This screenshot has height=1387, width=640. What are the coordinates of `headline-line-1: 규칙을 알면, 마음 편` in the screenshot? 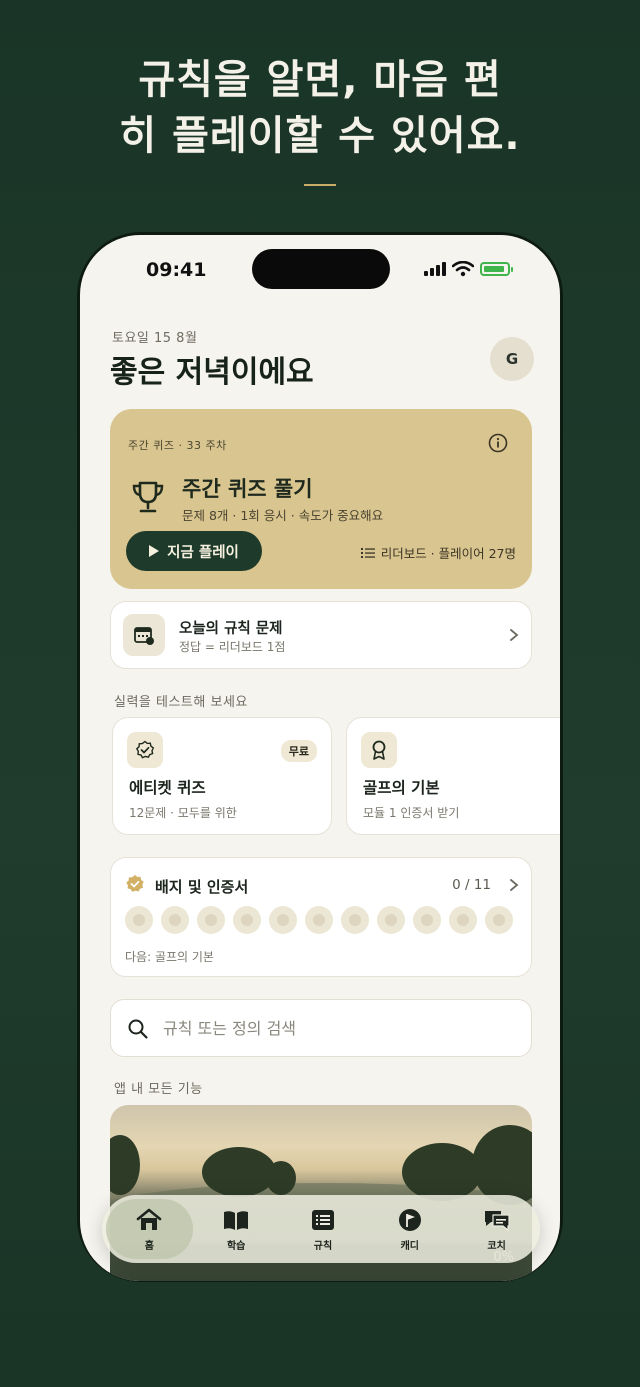 It's located at (320, 80).